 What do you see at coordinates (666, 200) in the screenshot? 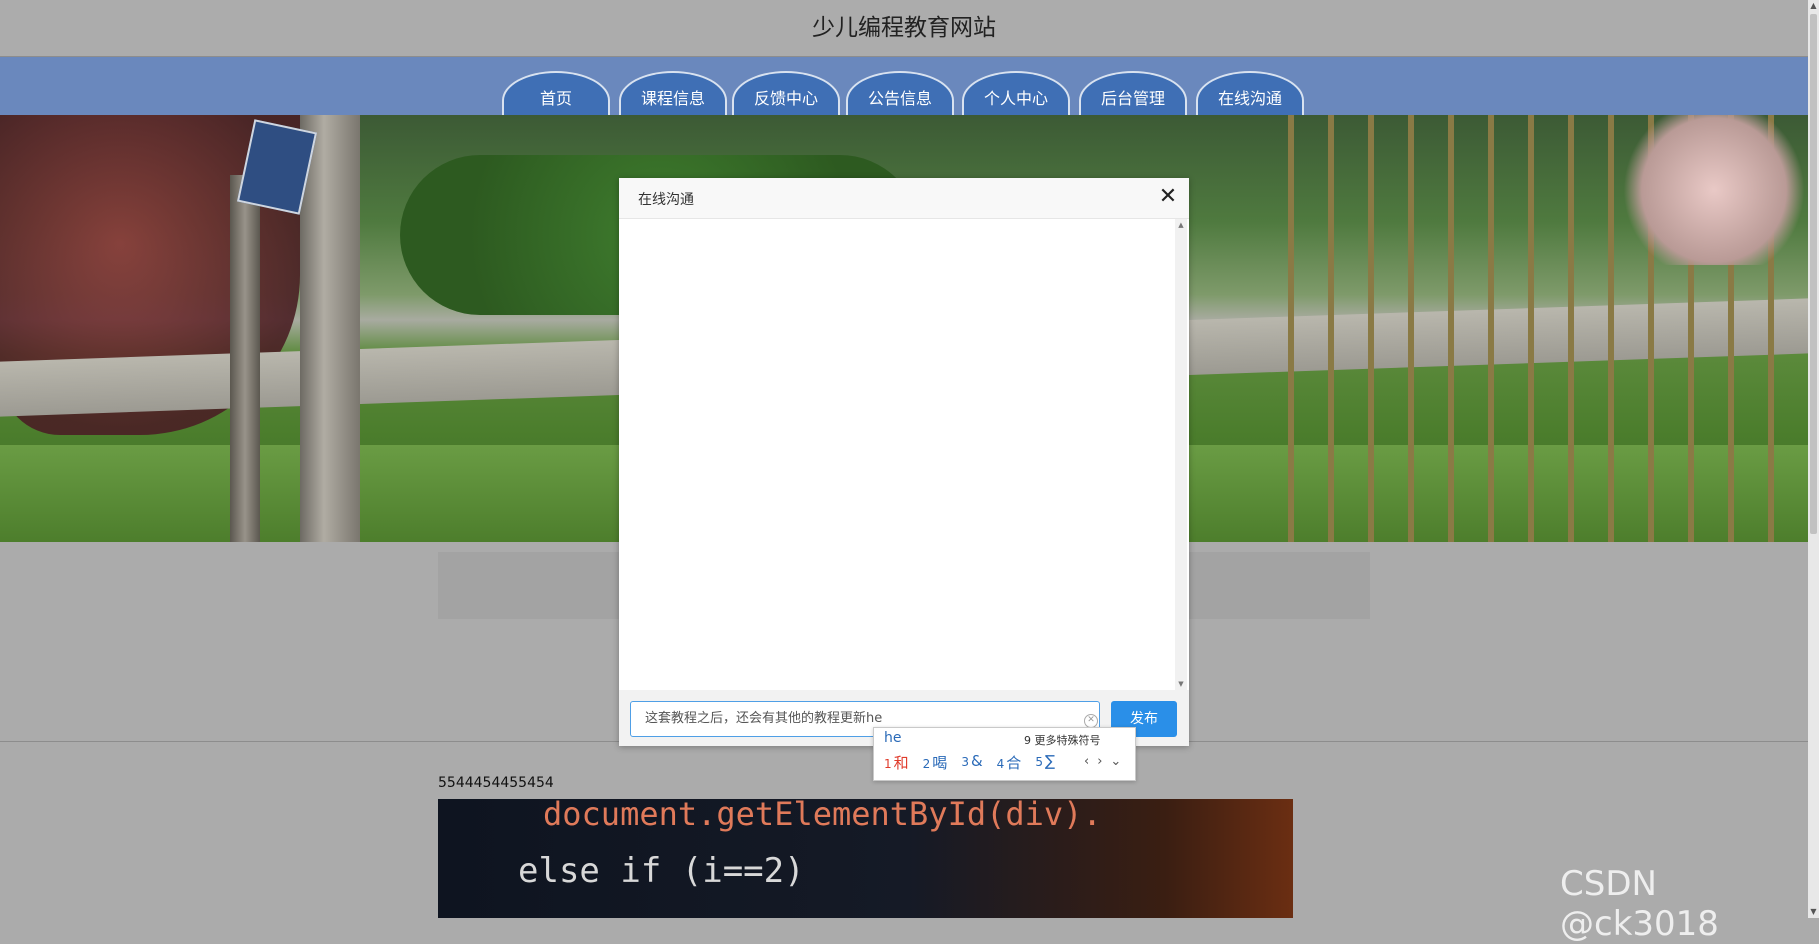
I see `modal-title: 在线沟通` at bounding box center [666, 200].